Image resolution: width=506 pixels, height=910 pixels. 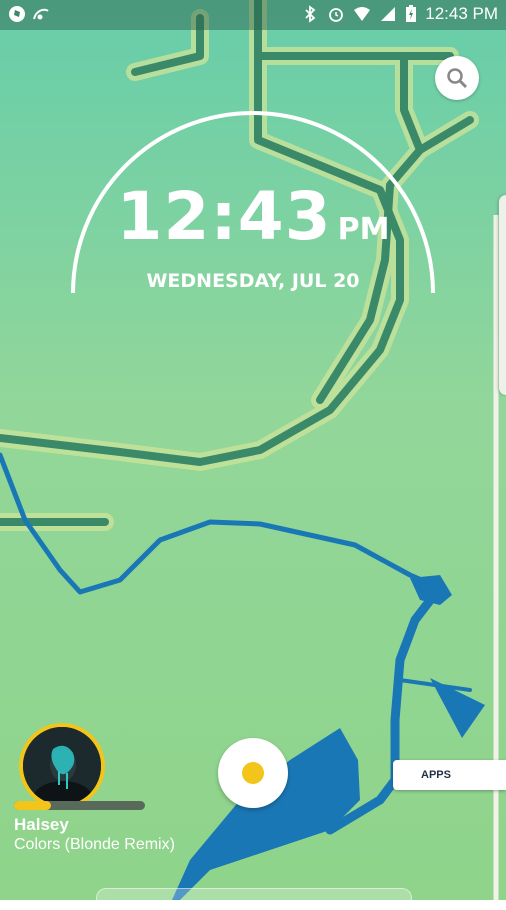 I want to click on music-song-title: Colors (Blonde Remix), so click(x=94, y=844).